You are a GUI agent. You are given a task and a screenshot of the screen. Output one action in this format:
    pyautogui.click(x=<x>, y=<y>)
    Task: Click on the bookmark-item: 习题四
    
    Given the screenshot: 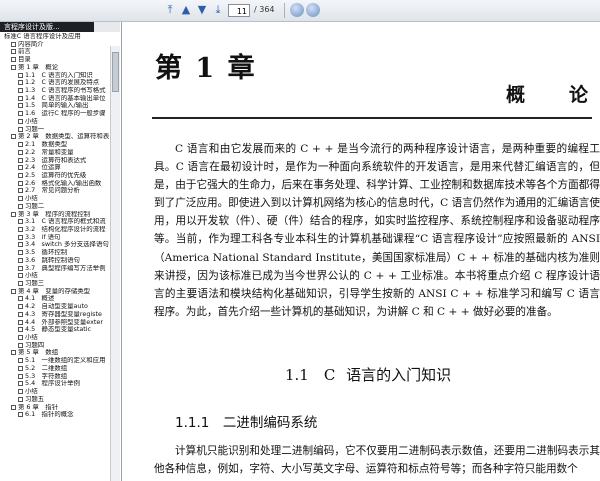 What is the action you would take?
    pyautogui.click(x=61, y=346)
    